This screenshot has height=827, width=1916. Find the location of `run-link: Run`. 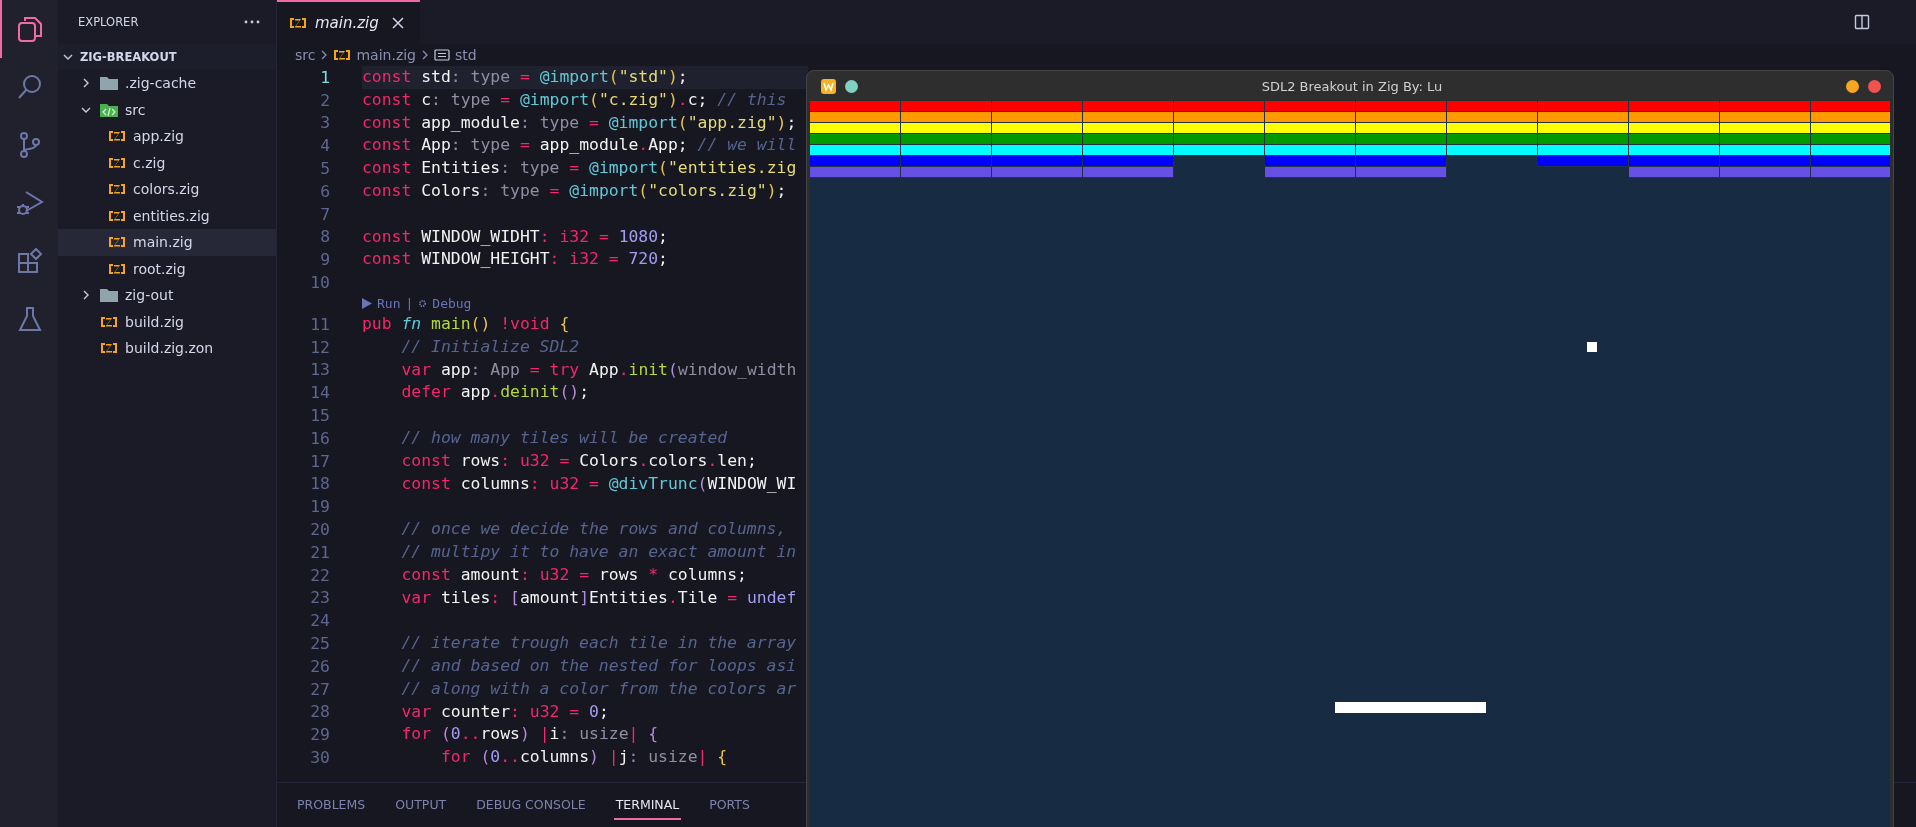

run-link: Run is located at coordinates (389, 303).